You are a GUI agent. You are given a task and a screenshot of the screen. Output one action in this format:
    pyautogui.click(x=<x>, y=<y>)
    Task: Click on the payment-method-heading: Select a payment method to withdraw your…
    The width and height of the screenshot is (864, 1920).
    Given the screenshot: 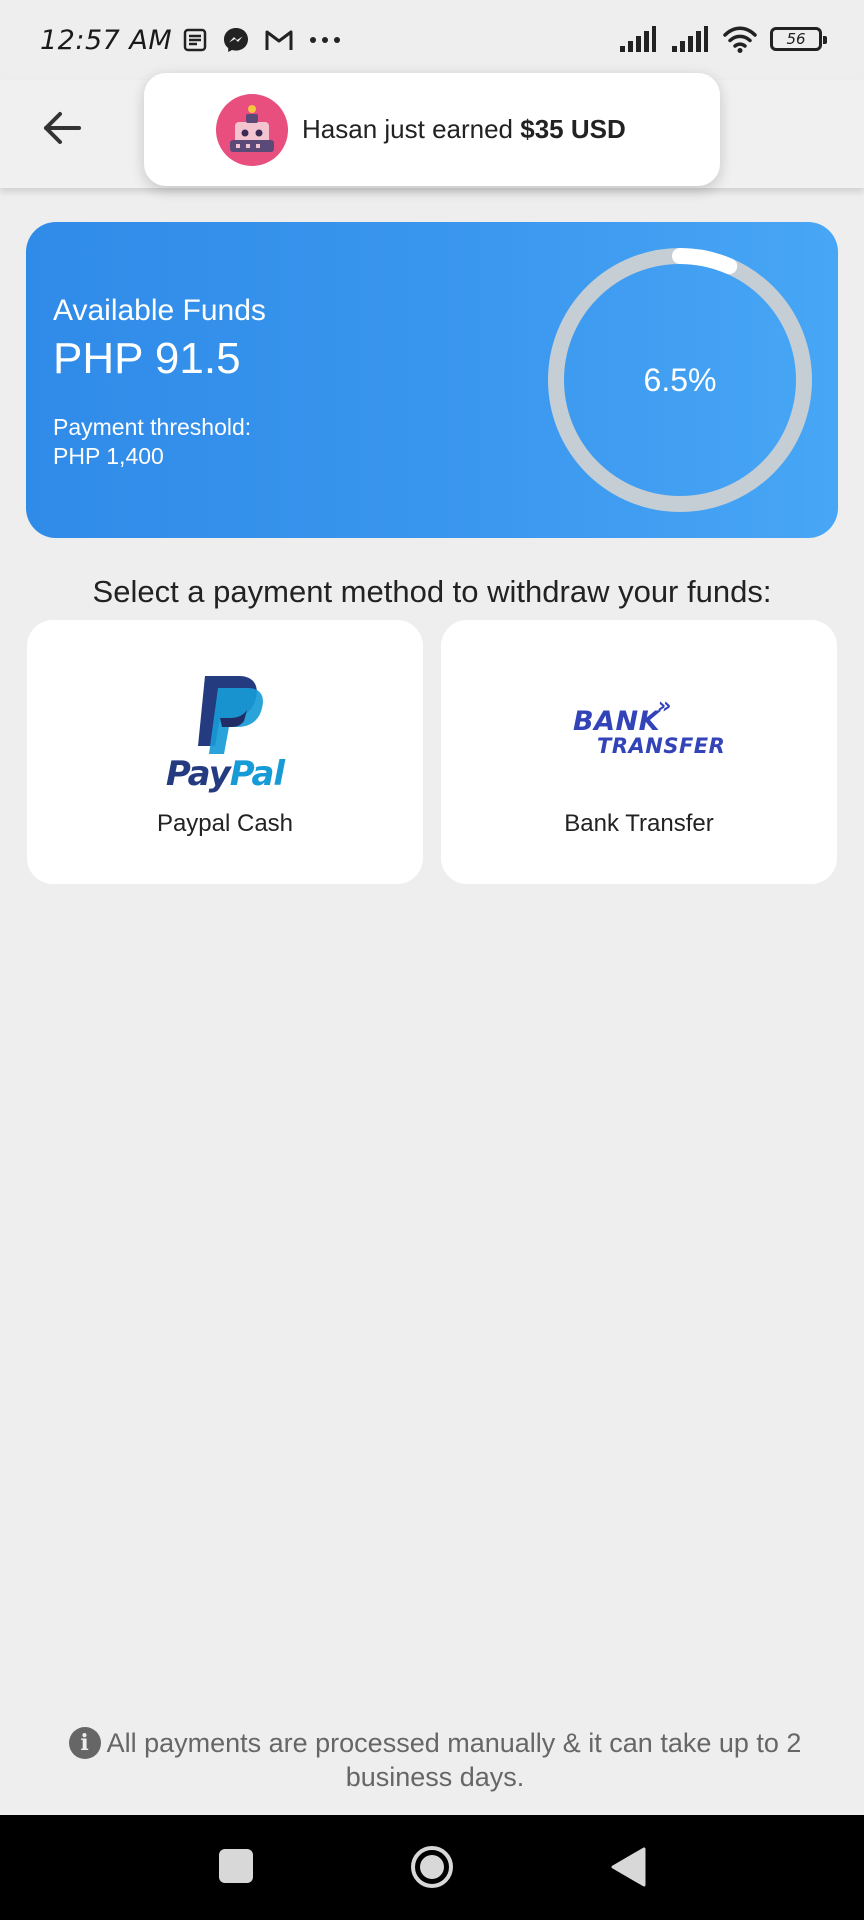 What is the action you would take?
    pyautogui.click(x=432, y=591)
    